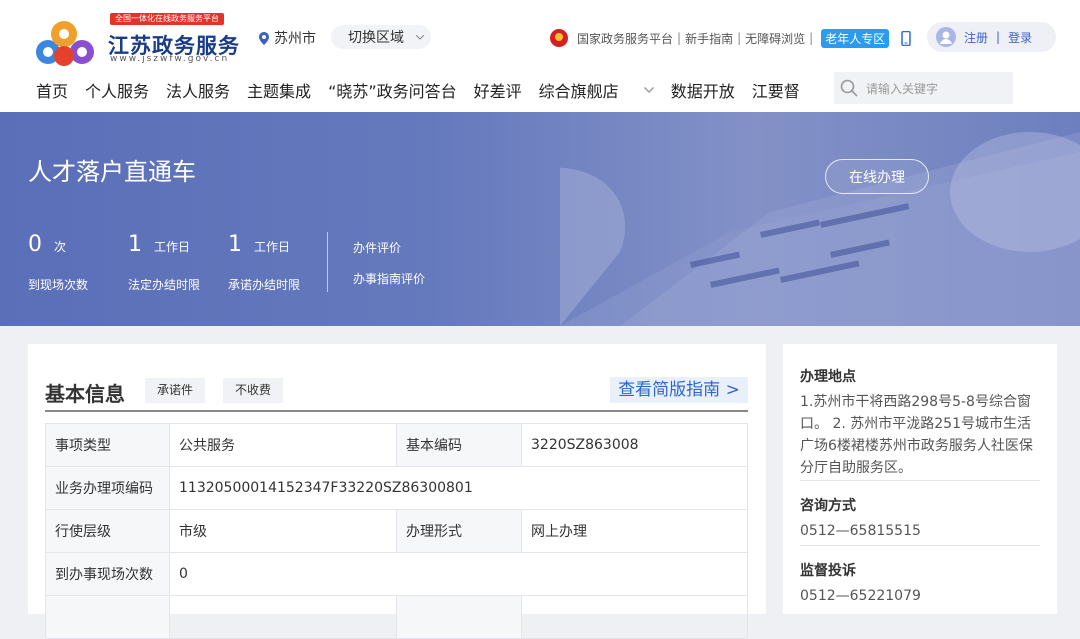 The image size is (1080, 639). What do you see at coordinates (264, 285) in the screenshot?
I see `stat-label: 承诺办结时限` at bounding box center [264, 285].